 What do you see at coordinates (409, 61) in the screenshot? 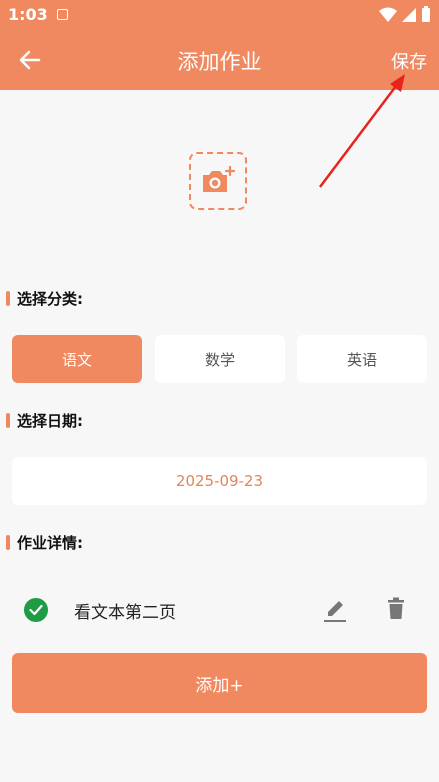
I see `save-button: 保存` at bounding box center [409, 61].